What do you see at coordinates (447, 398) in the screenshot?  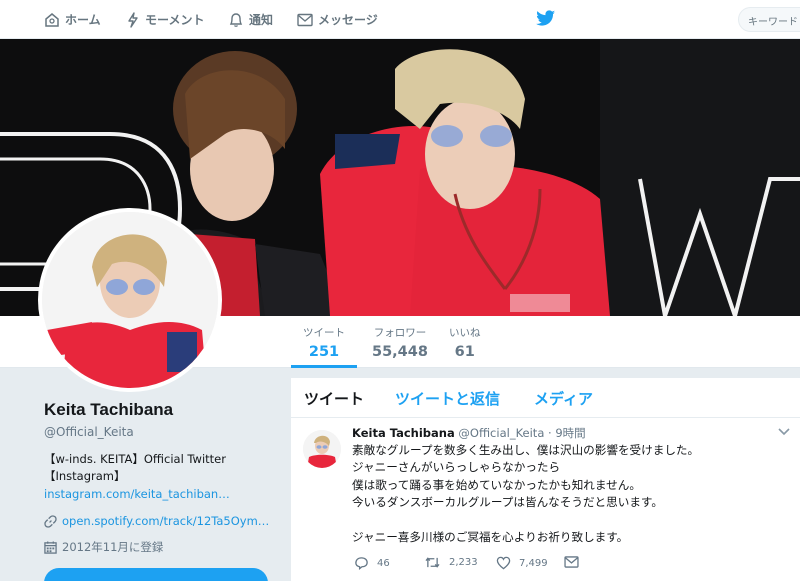 I see `tab-tweets-and-replies: ツイートと返信` at bounding box center [447, 398].